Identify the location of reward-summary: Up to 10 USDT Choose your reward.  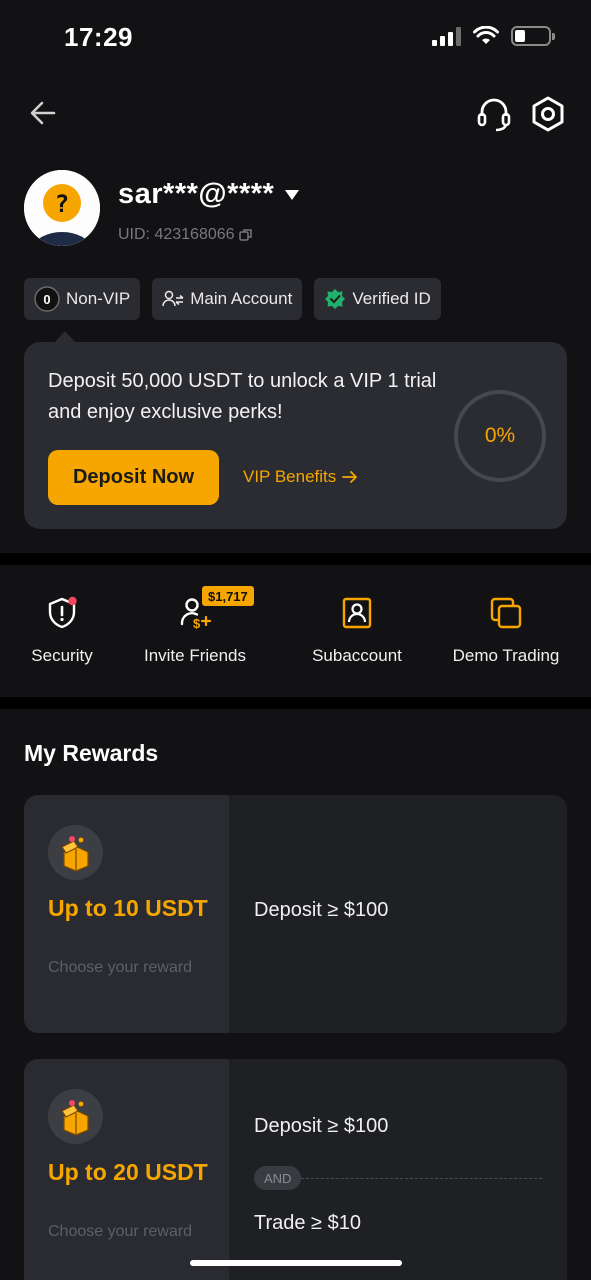
(126, 914).